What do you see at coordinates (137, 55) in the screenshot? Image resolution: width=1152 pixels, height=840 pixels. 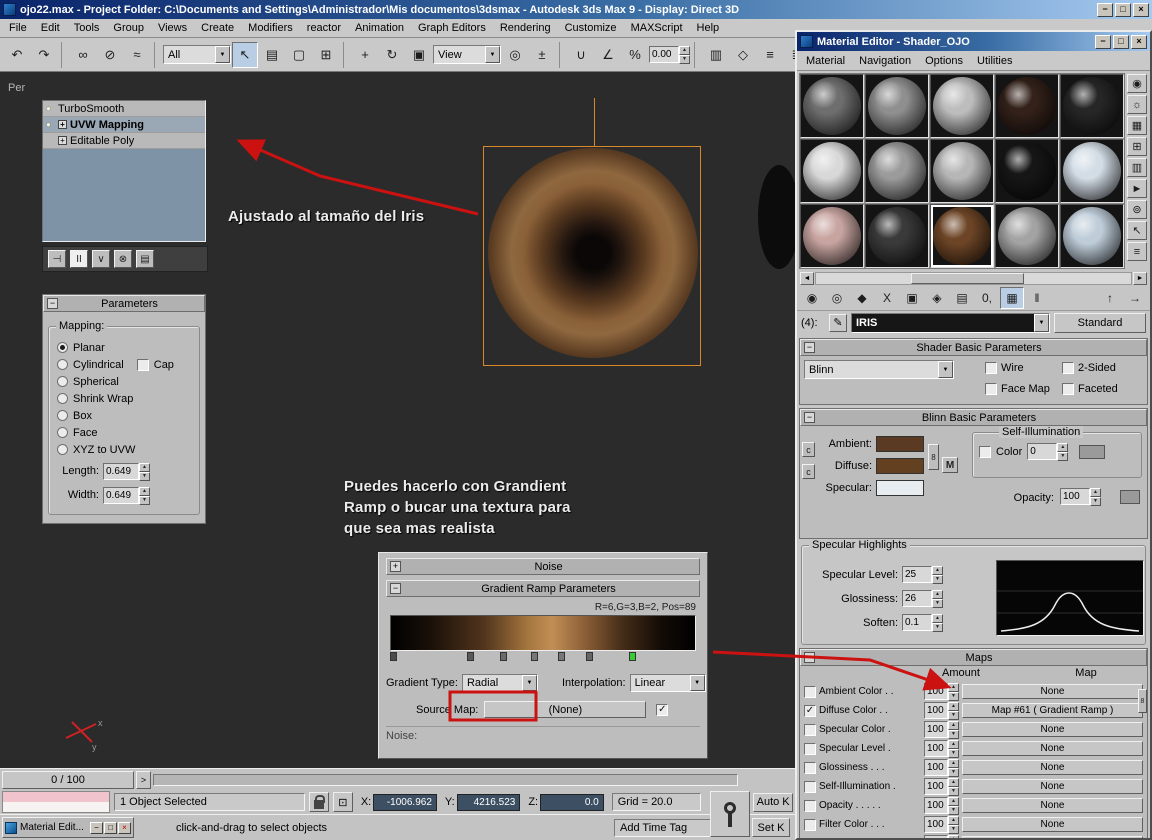 I see `bind-to-space-warp-icon: ≈` at bounding box center [137, 55].